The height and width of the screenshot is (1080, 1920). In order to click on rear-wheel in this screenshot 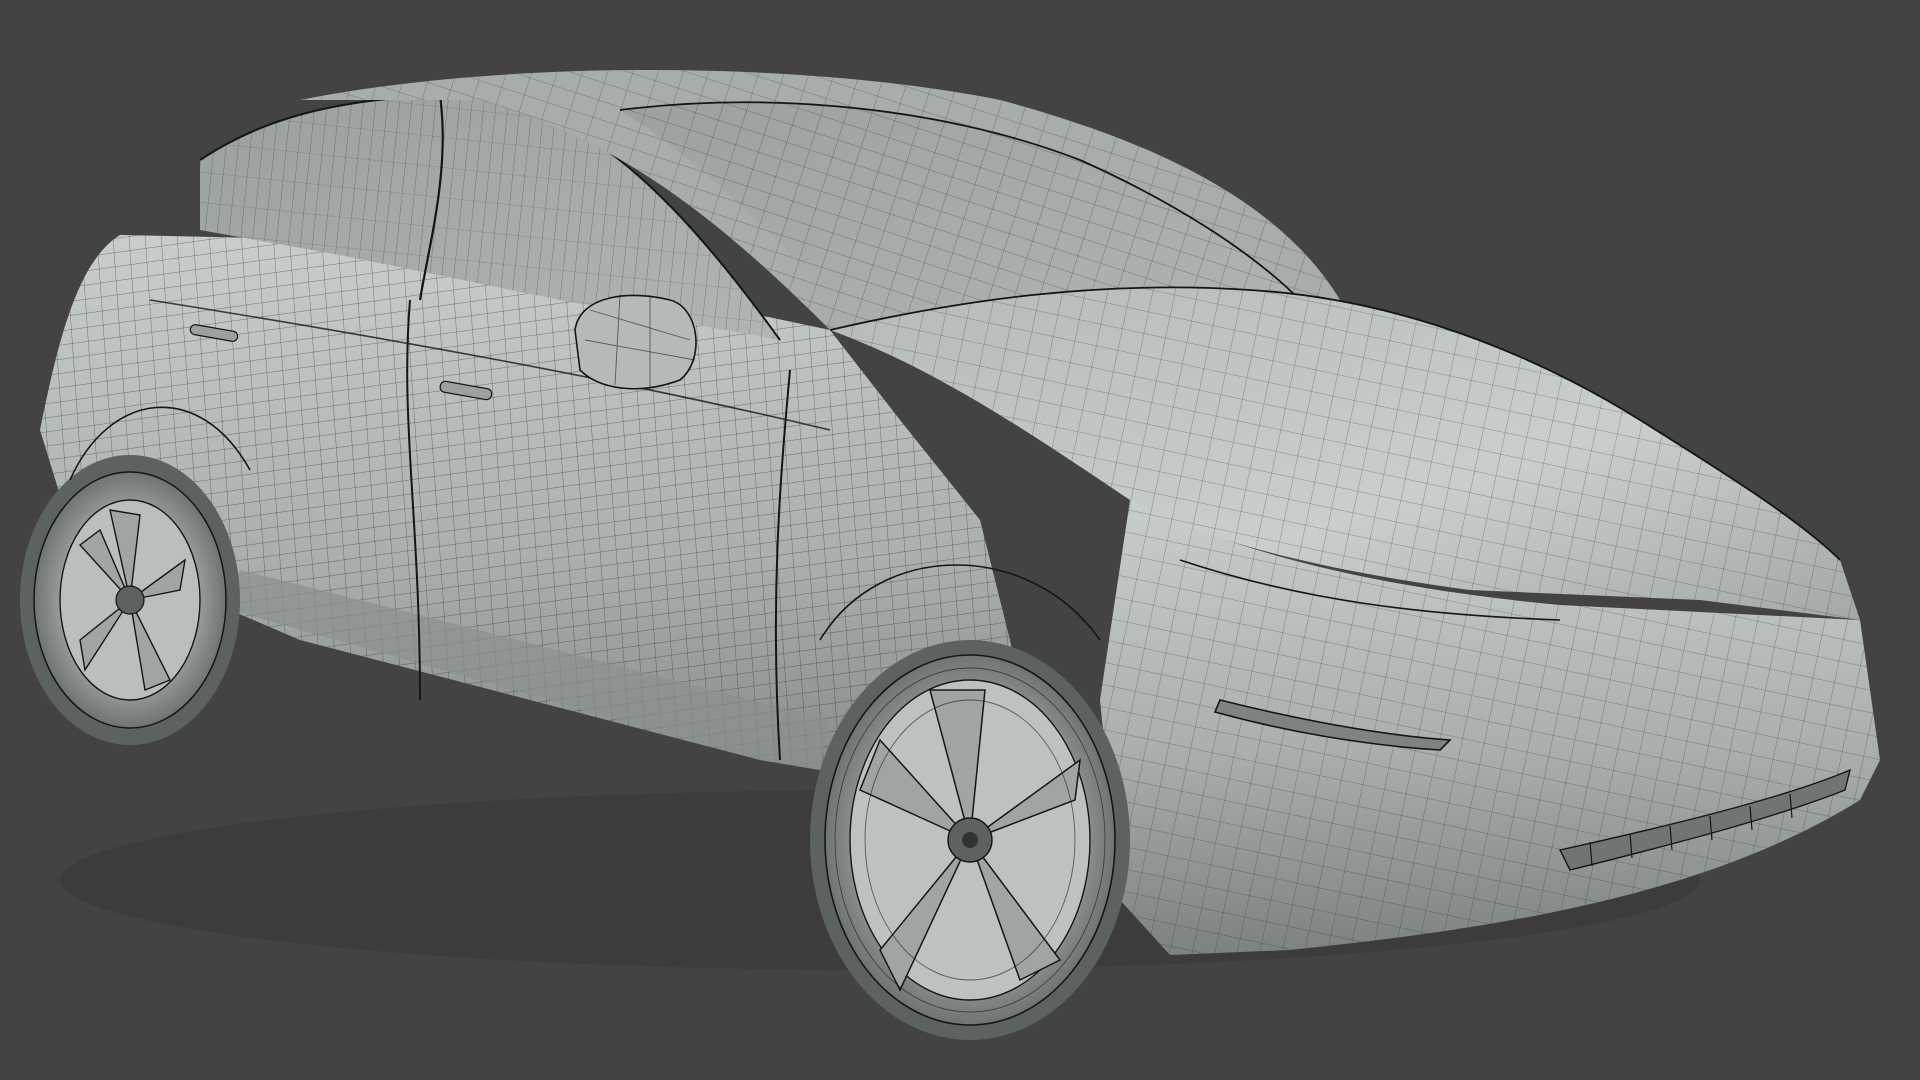, I will do `click(130, 600)`.